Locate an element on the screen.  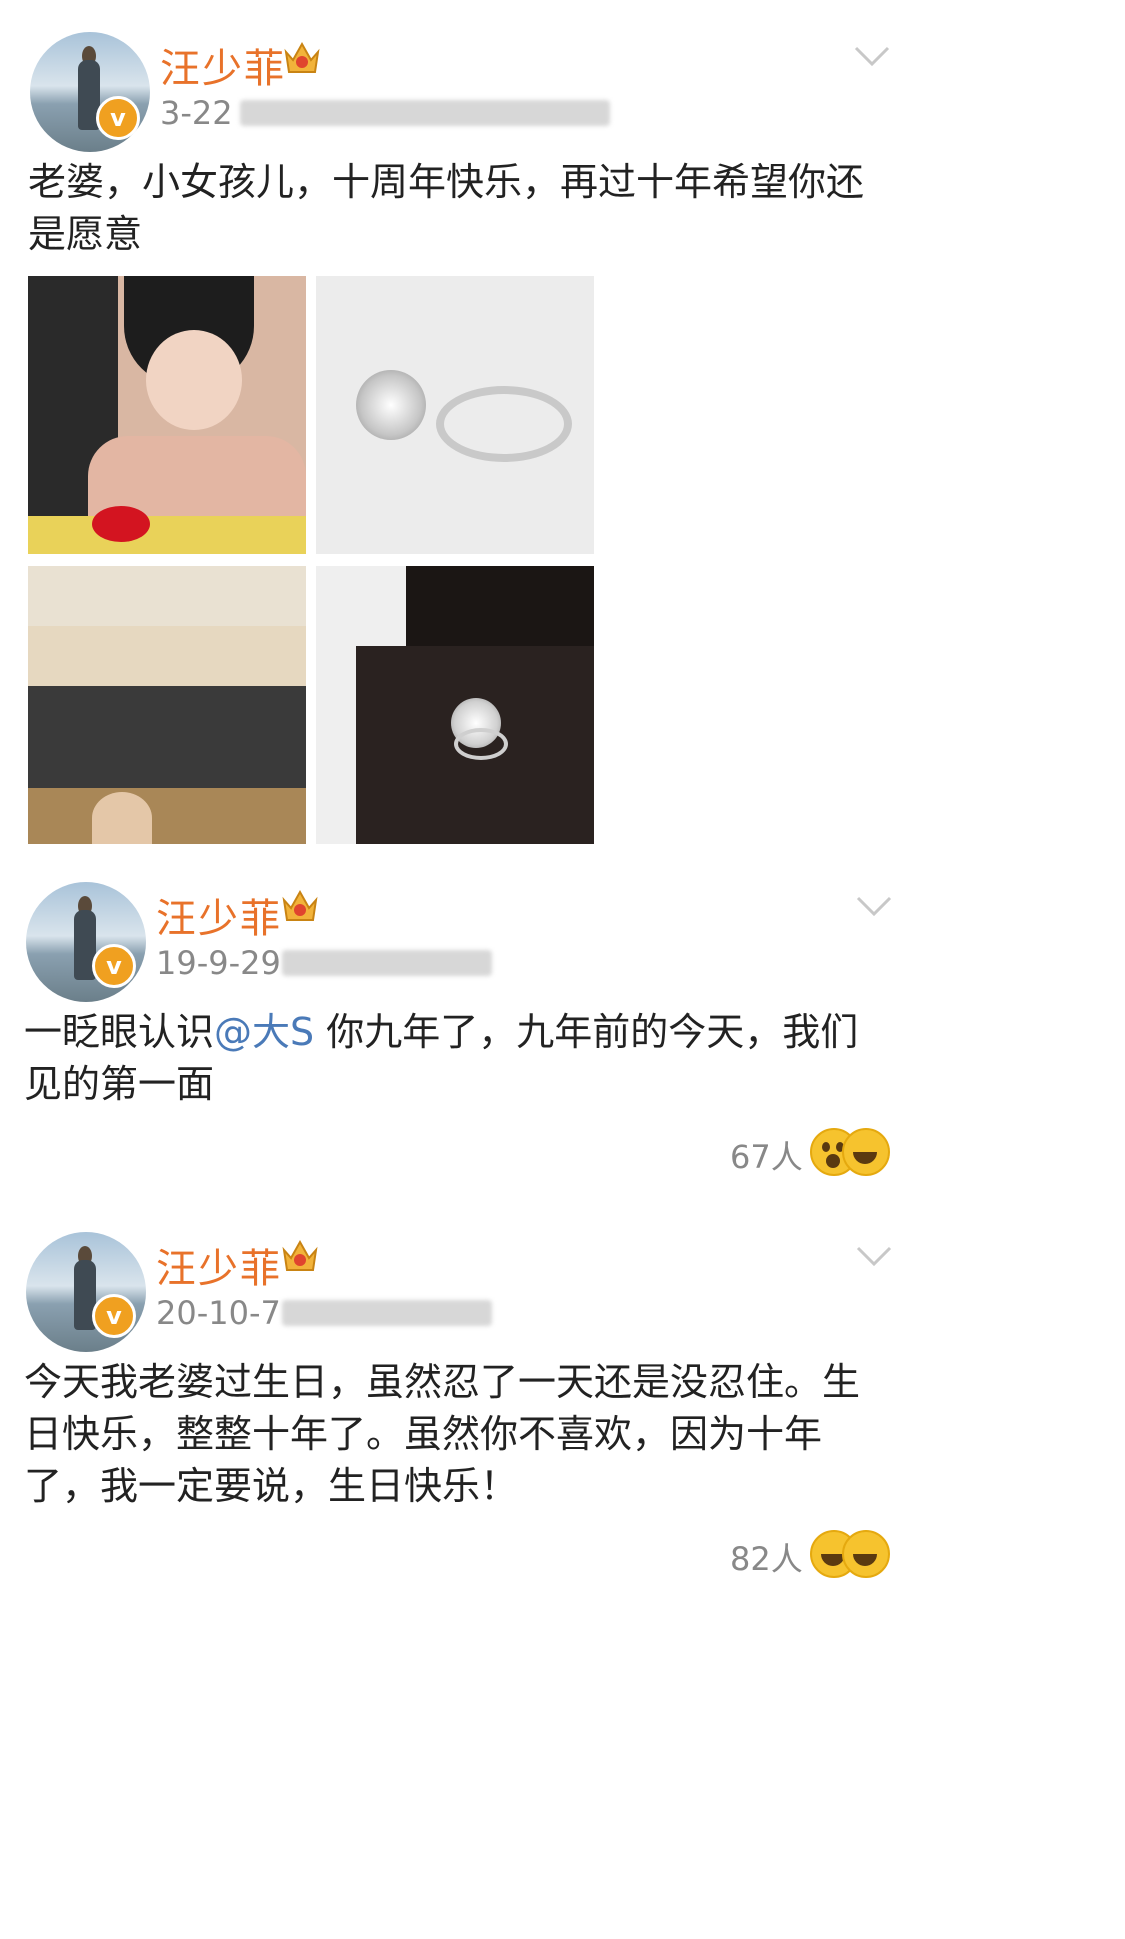
post-text-line: 了，我一定要说，生日快乐！ is located at coordinates (271, 1486).